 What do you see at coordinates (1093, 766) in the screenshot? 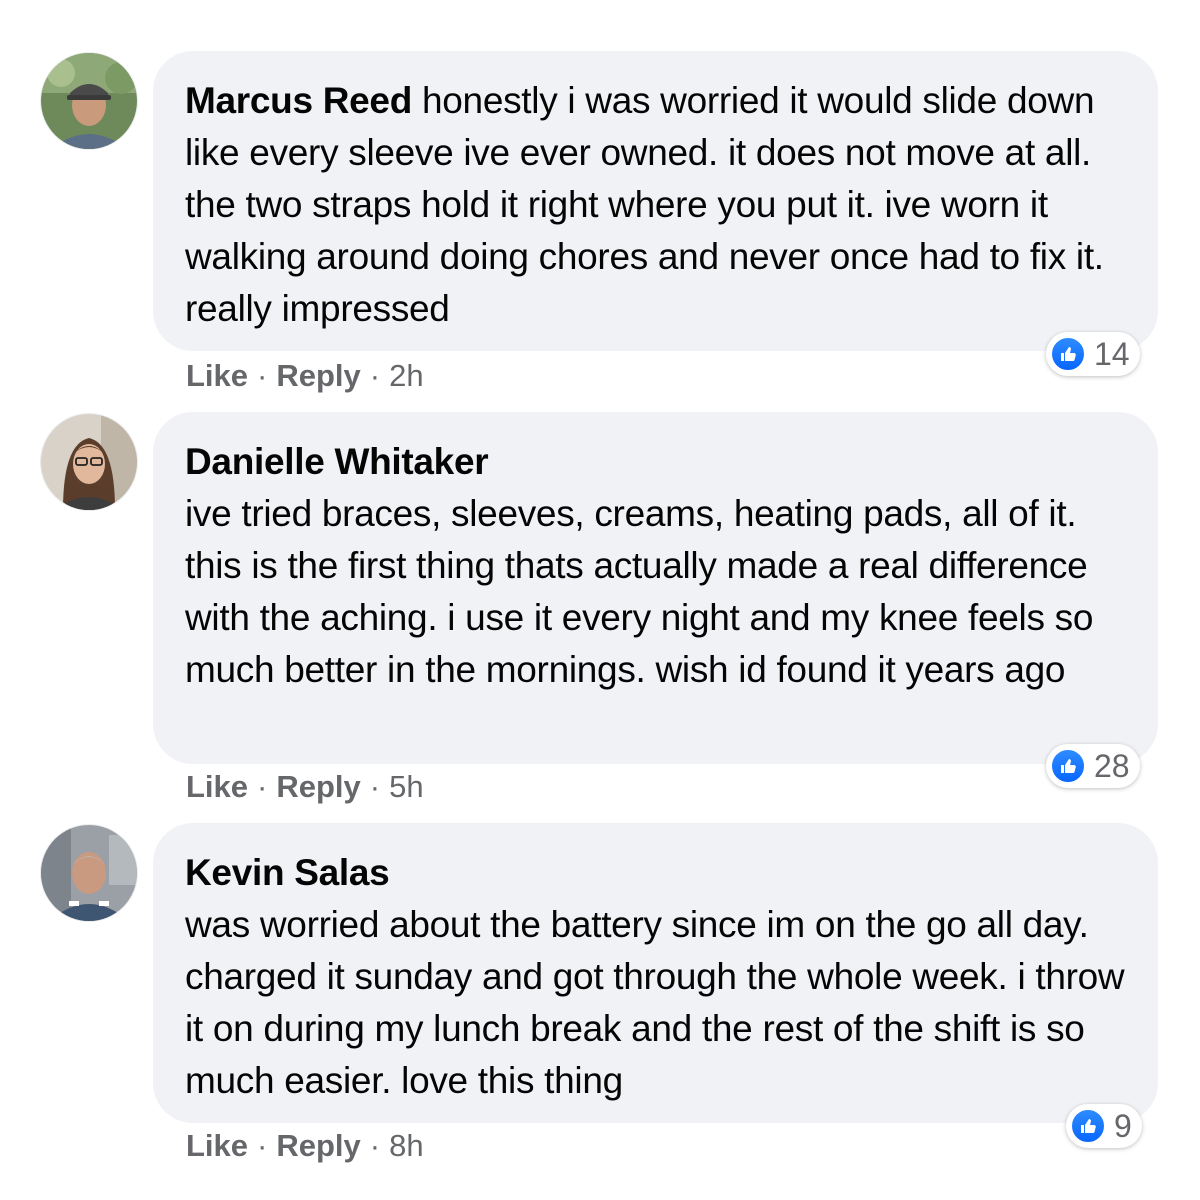
I see `reaction-summary: 28` at bounding box center [1093, 766].